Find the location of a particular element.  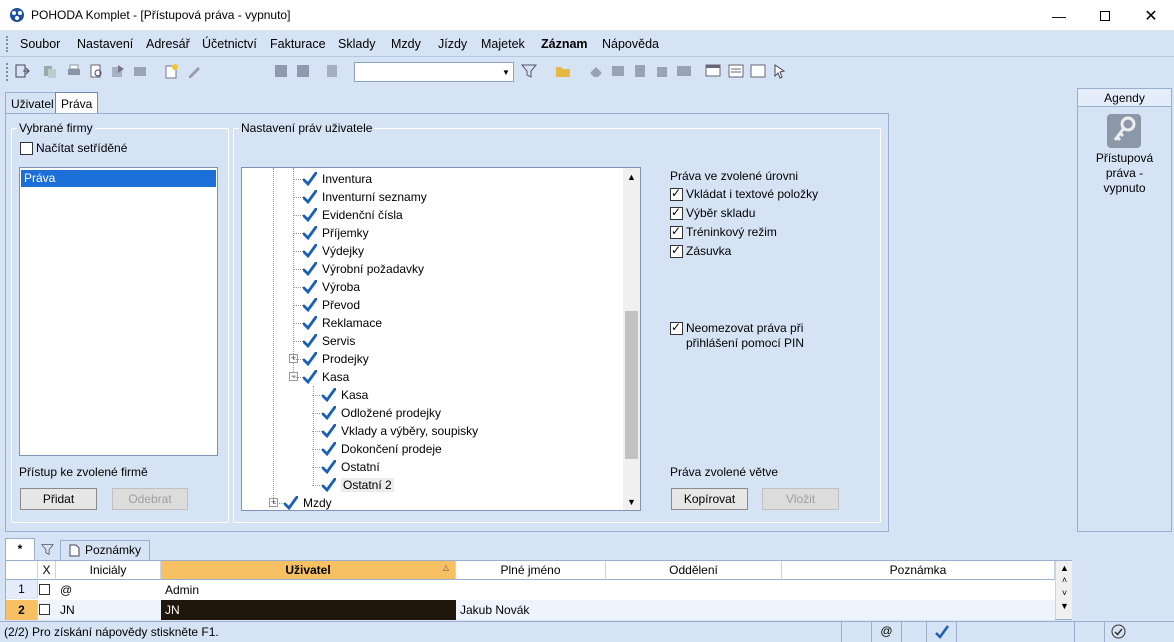

minimize-button: — is located at coordinates (1059, 15).